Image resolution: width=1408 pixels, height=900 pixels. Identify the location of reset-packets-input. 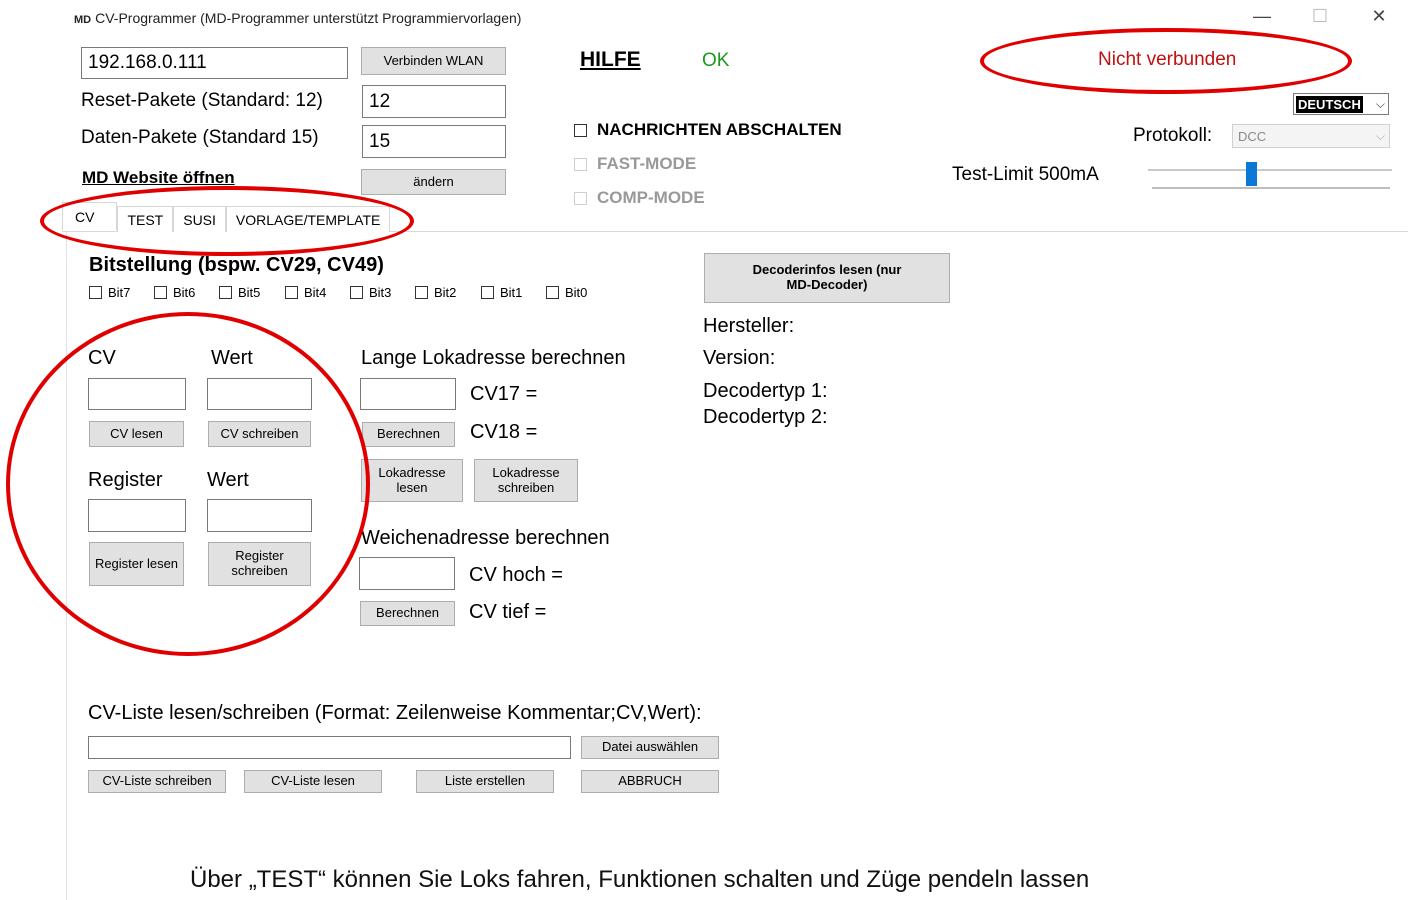
(434, 101).